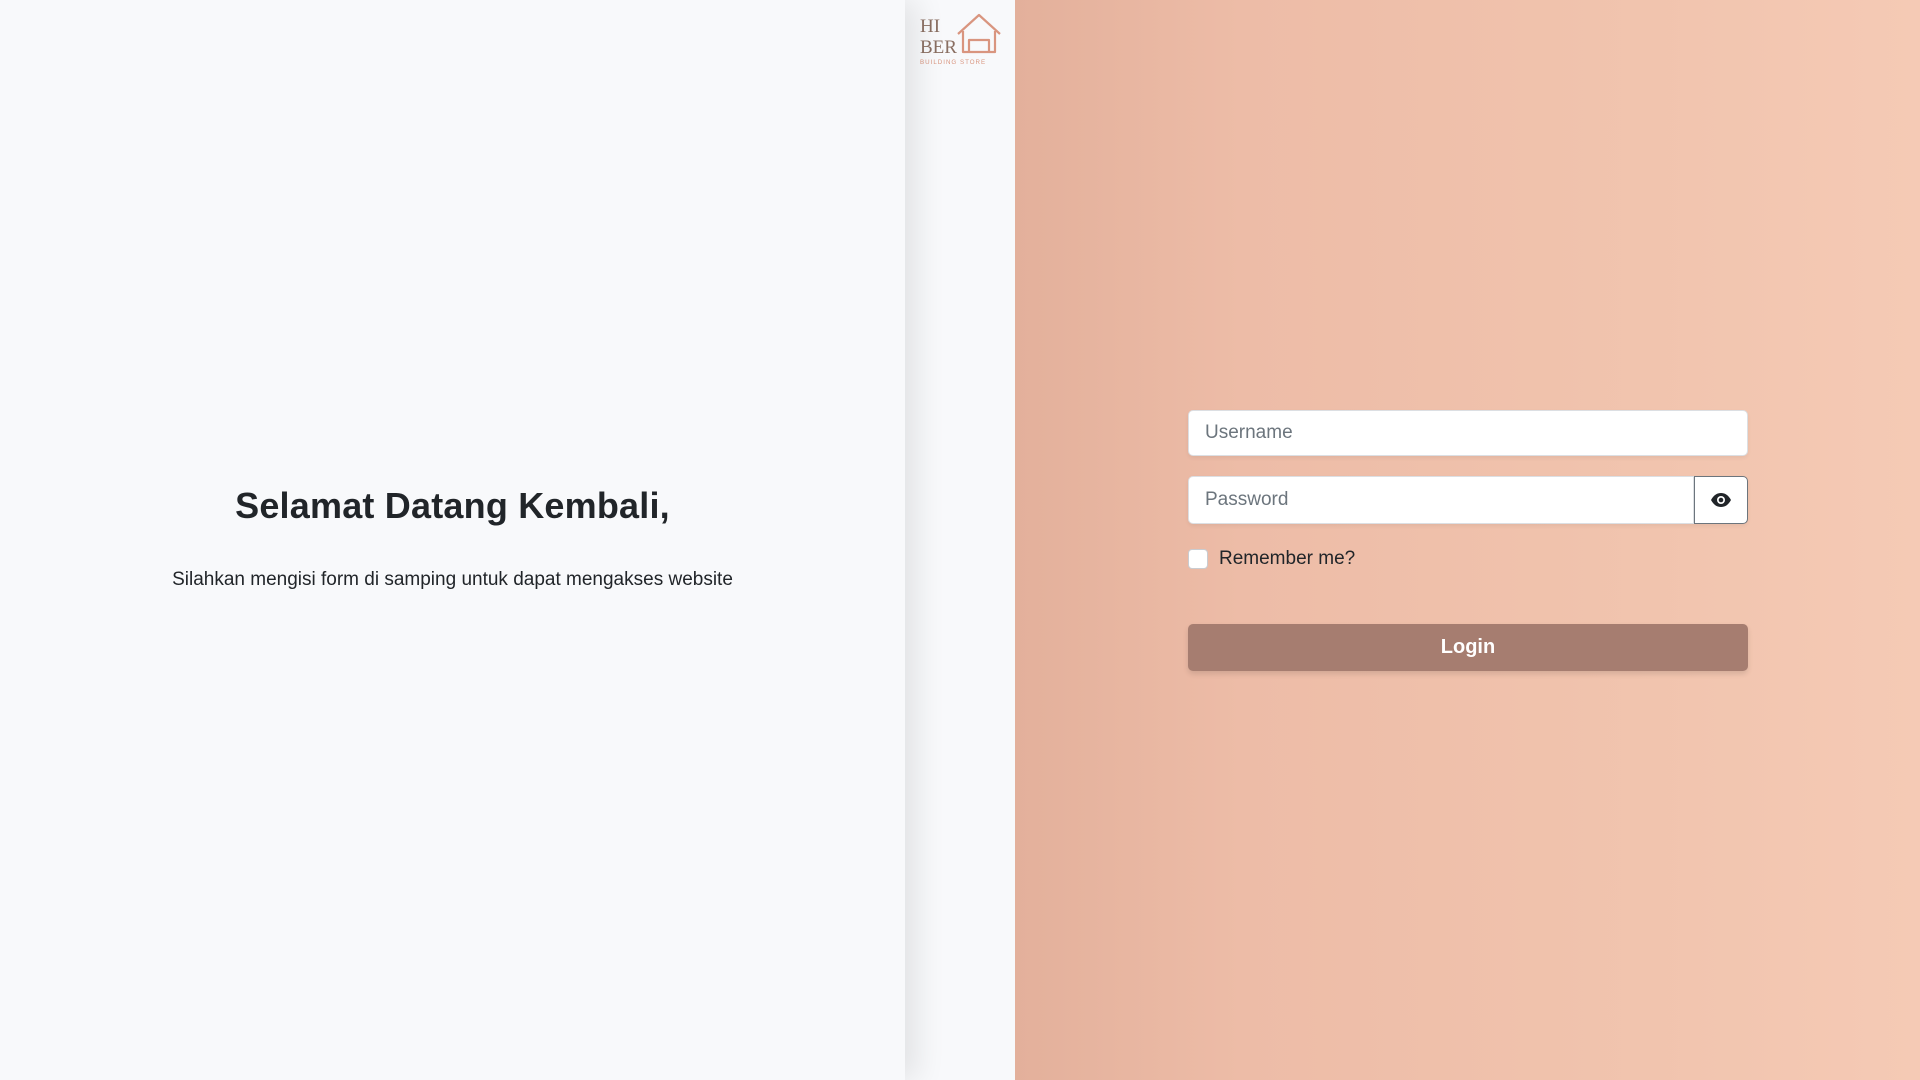 The width and height of the screenshot is (1920, 1080). I want to click on house-icon, so click(979, 33).